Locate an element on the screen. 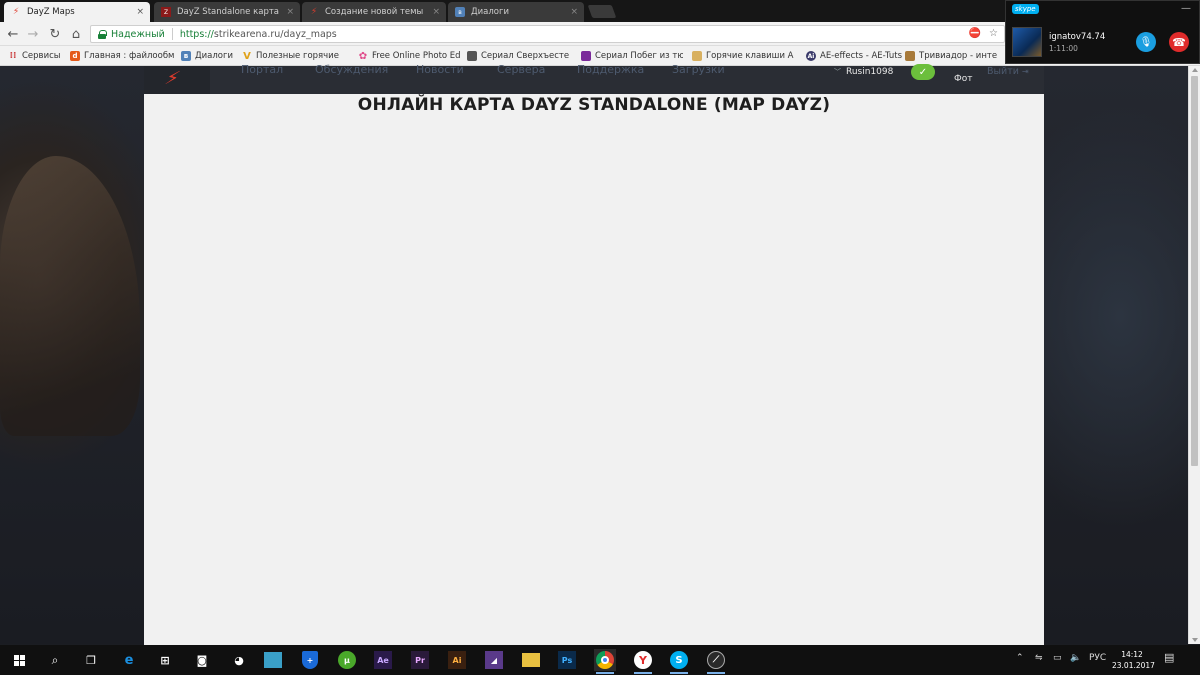 This screenshot has width=1200, height=675. scroll-down-icon is located at coordinates (1195, 640).